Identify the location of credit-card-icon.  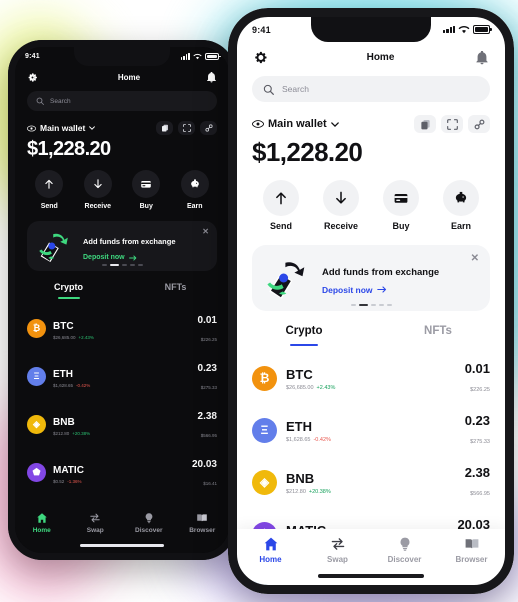
(401, 198).